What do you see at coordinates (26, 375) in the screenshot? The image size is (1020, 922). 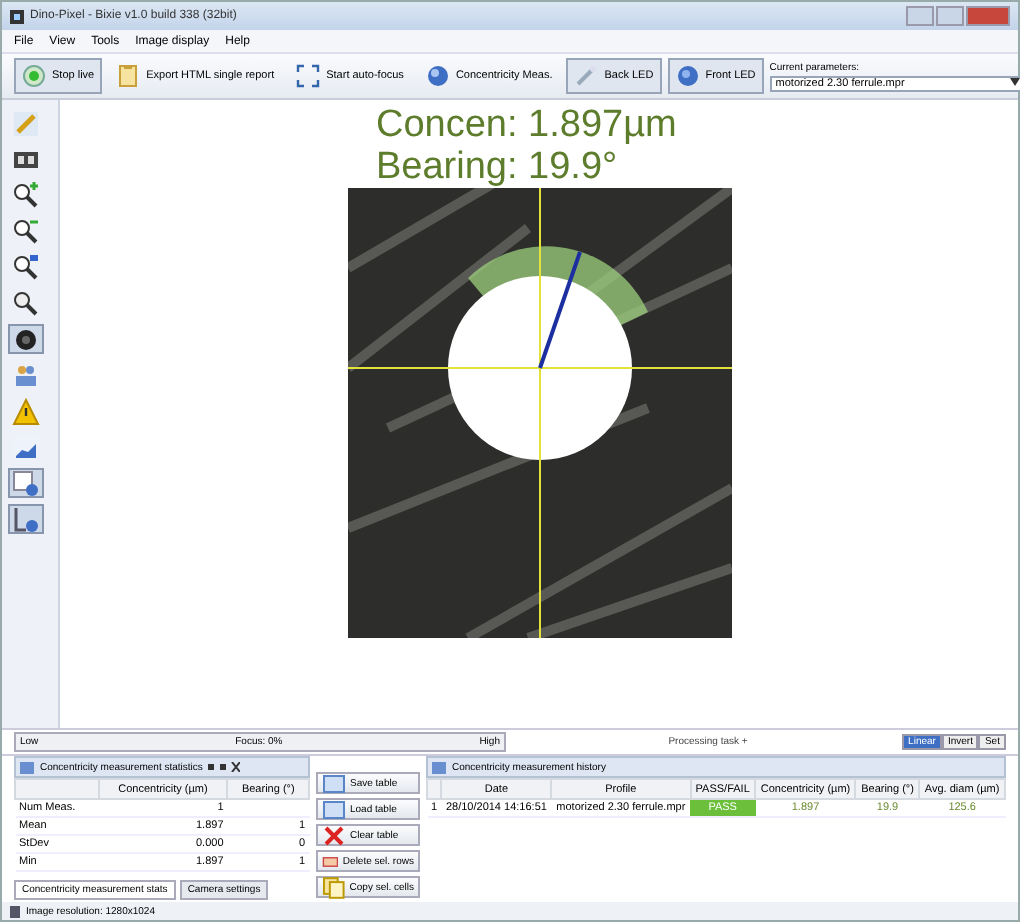 I see `people-icon` at bounding box center [26, 375].